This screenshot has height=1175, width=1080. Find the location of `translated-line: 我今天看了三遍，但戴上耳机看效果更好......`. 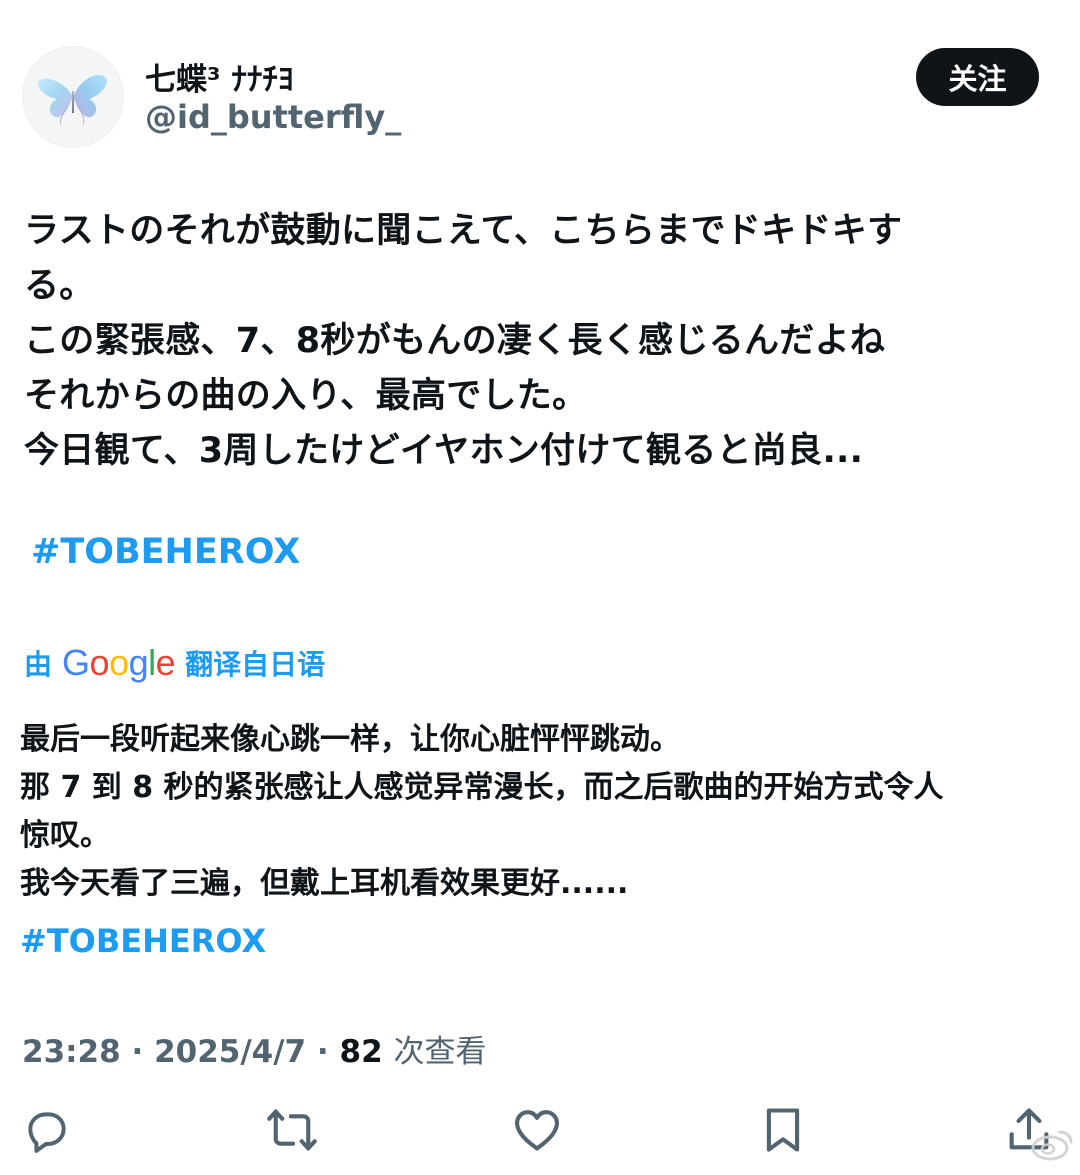

translated-line: 我今天看了三遍，但戴上耳机看效果更好...... is located at coordinates (324, 883).